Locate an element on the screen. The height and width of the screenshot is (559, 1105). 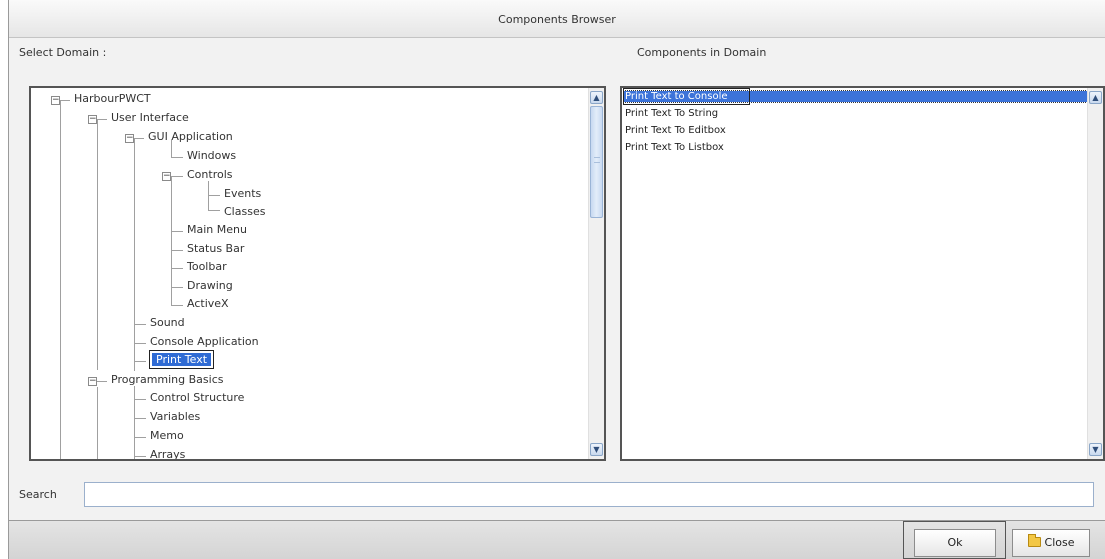
tree-node-events: Events is located at coordinates (242, 193).